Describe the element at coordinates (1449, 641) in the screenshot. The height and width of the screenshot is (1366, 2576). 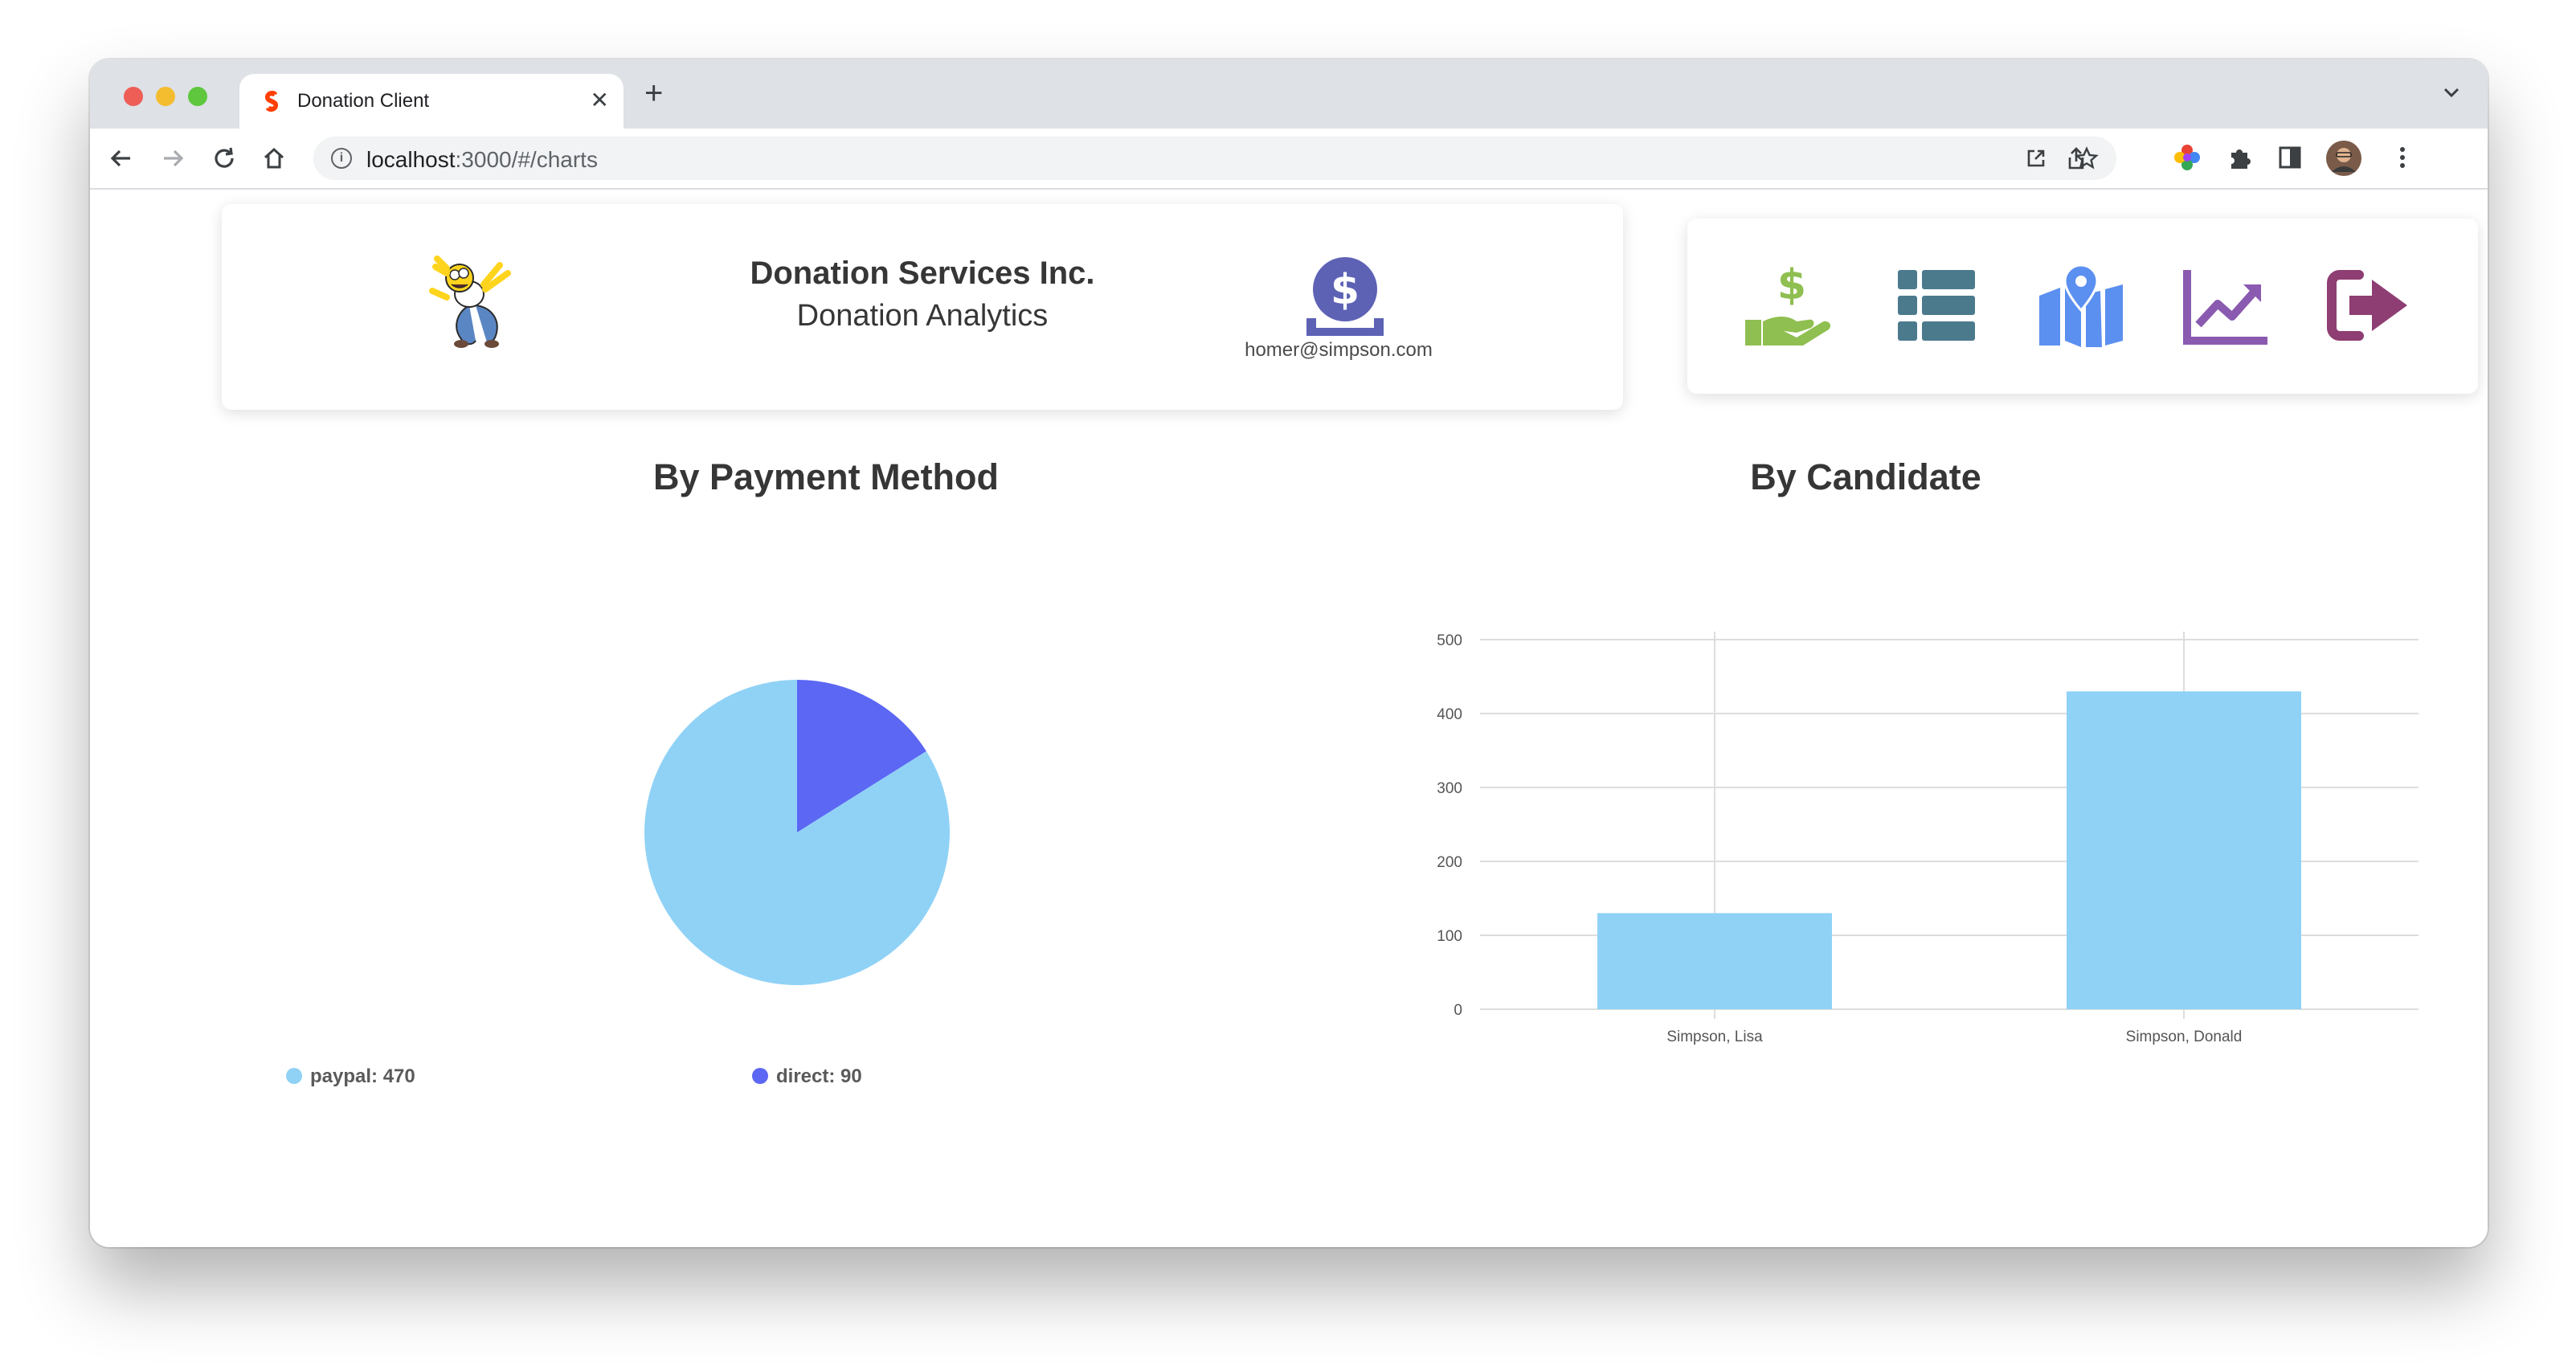
I see `y-tick-label: 500` at that location.